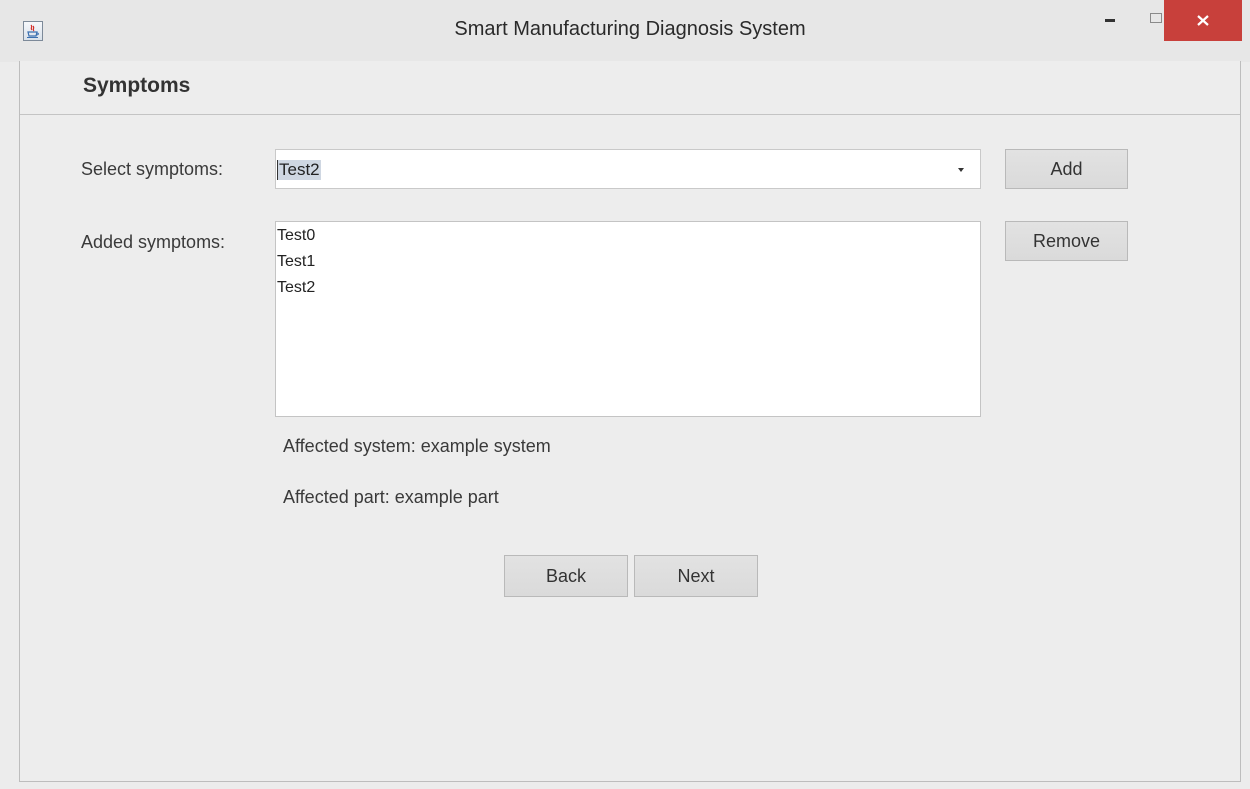 Image resolution: width=1250 pixels, height=789 pixels. I want to click on list-item: Test0, so click(296, 236).